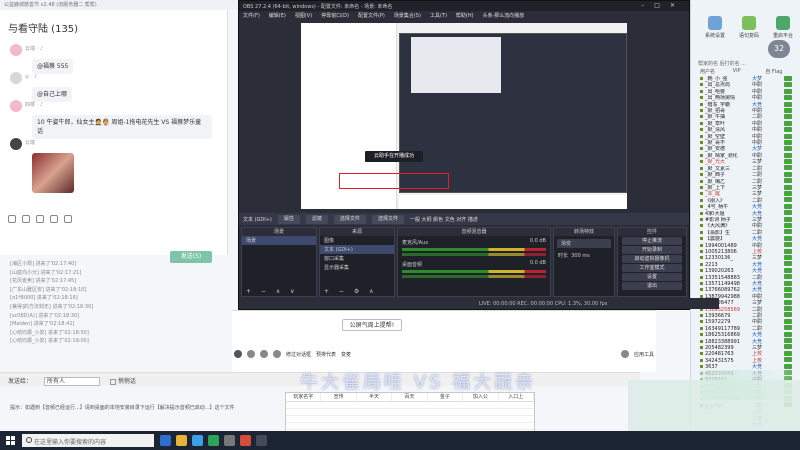  Describe the element at coordinates (43, 29) in the screenshot. I see `chat-title: 与看守陆 (135)` at that location.